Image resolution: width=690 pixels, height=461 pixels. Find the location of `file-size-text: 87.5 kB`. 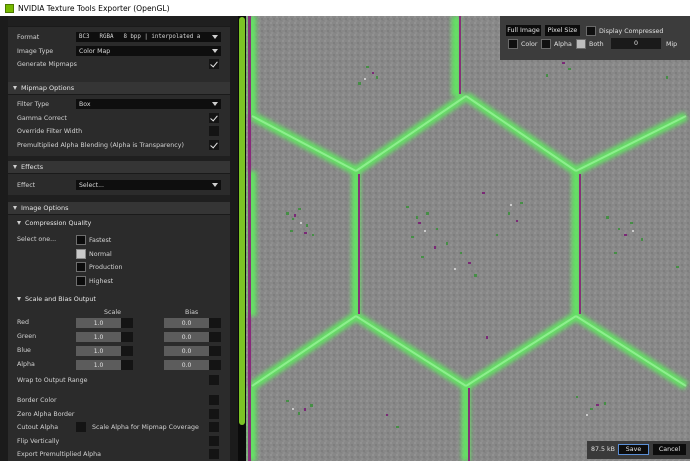

file-size-text: 87.5 kB is located at coordinates (603, 449).